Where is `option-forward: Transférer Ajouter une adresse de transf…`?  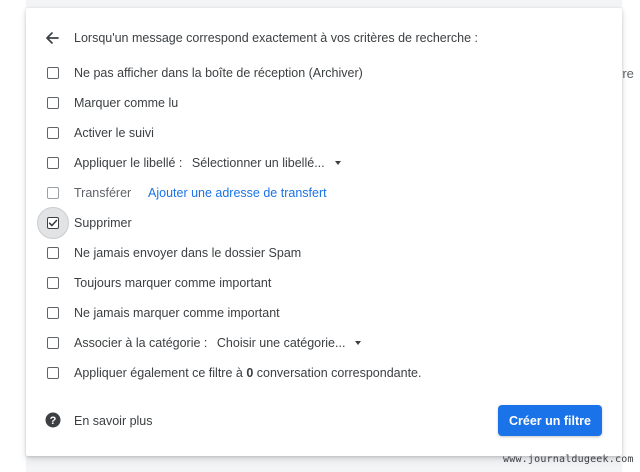 option-forward: Transférer Ajouter une adresse de transf… is located at coordinates (324, 193).